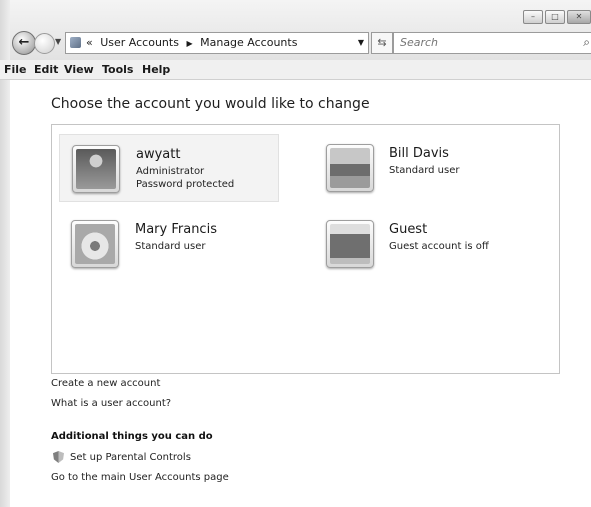 This screenshot has height=507, width=591. Describe the element at coordinates (96, 169) in the screenshot. I see `chess-pieces-picture` at that location.